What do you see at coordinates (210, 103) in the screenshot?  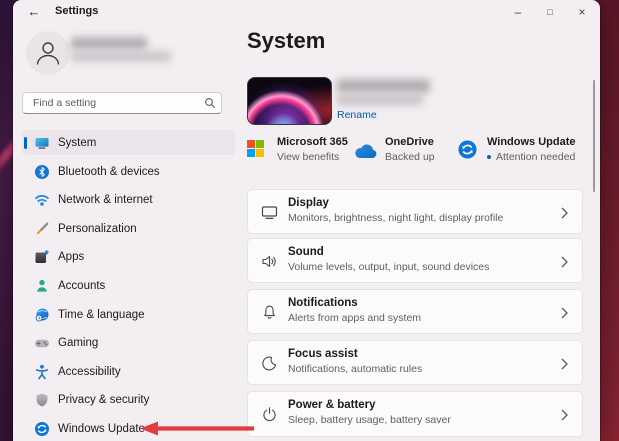 I see `search-icon` at bounding box center [210, 103].